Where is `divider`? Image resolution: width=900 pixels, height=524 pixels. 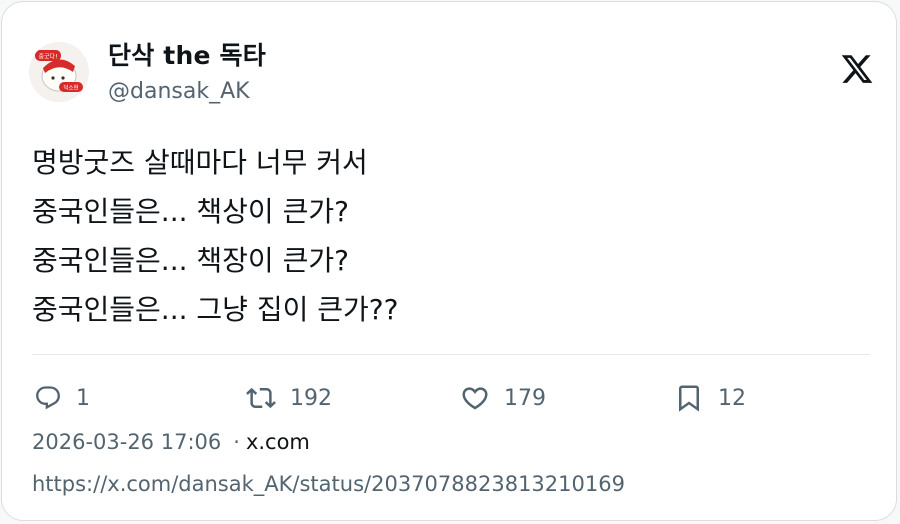 divider is located at coordinates (451, 354).